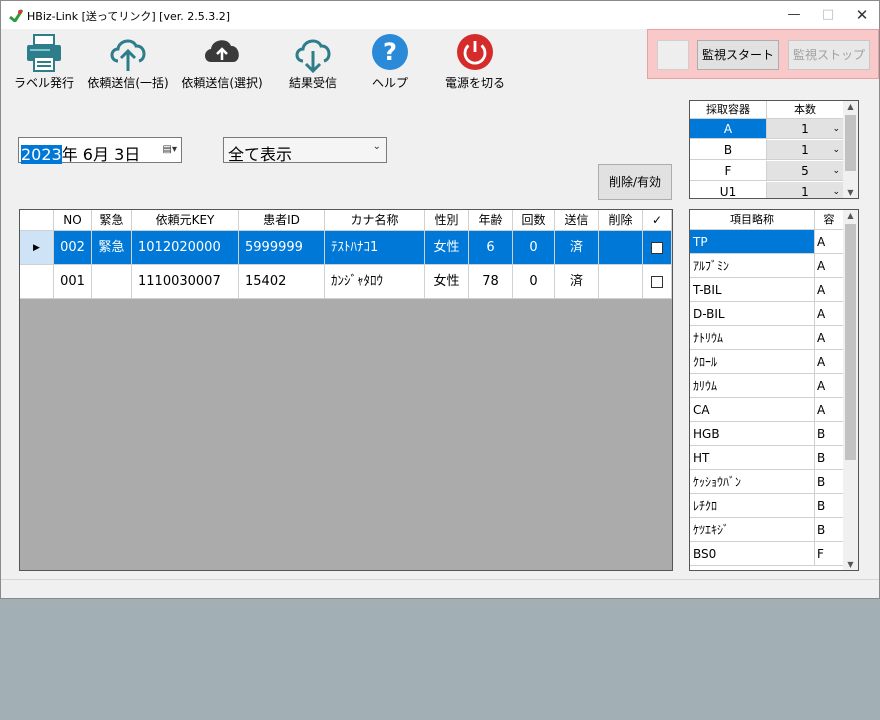 The height and width of the screenshot is (720, 880). Describe the element at coordinates (577, 220) in the screenshot. I see `grid-header-sent: 送信` at that location.